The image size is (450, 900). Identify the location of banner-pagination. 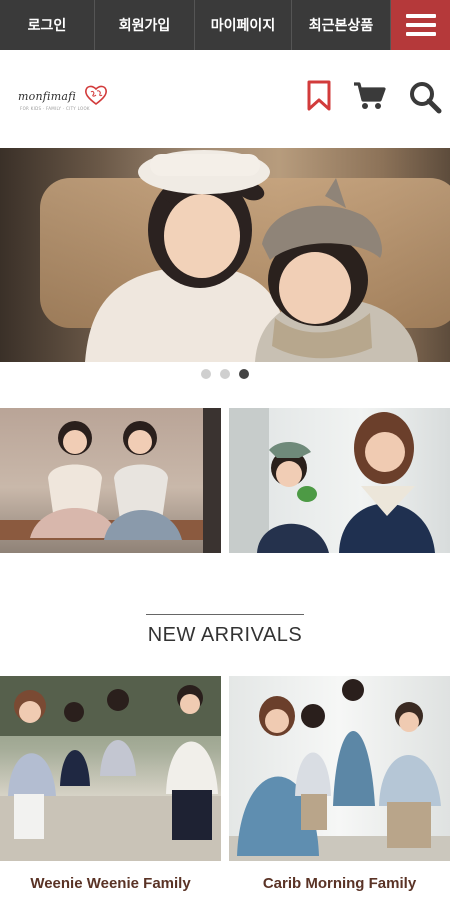
(225, 374).